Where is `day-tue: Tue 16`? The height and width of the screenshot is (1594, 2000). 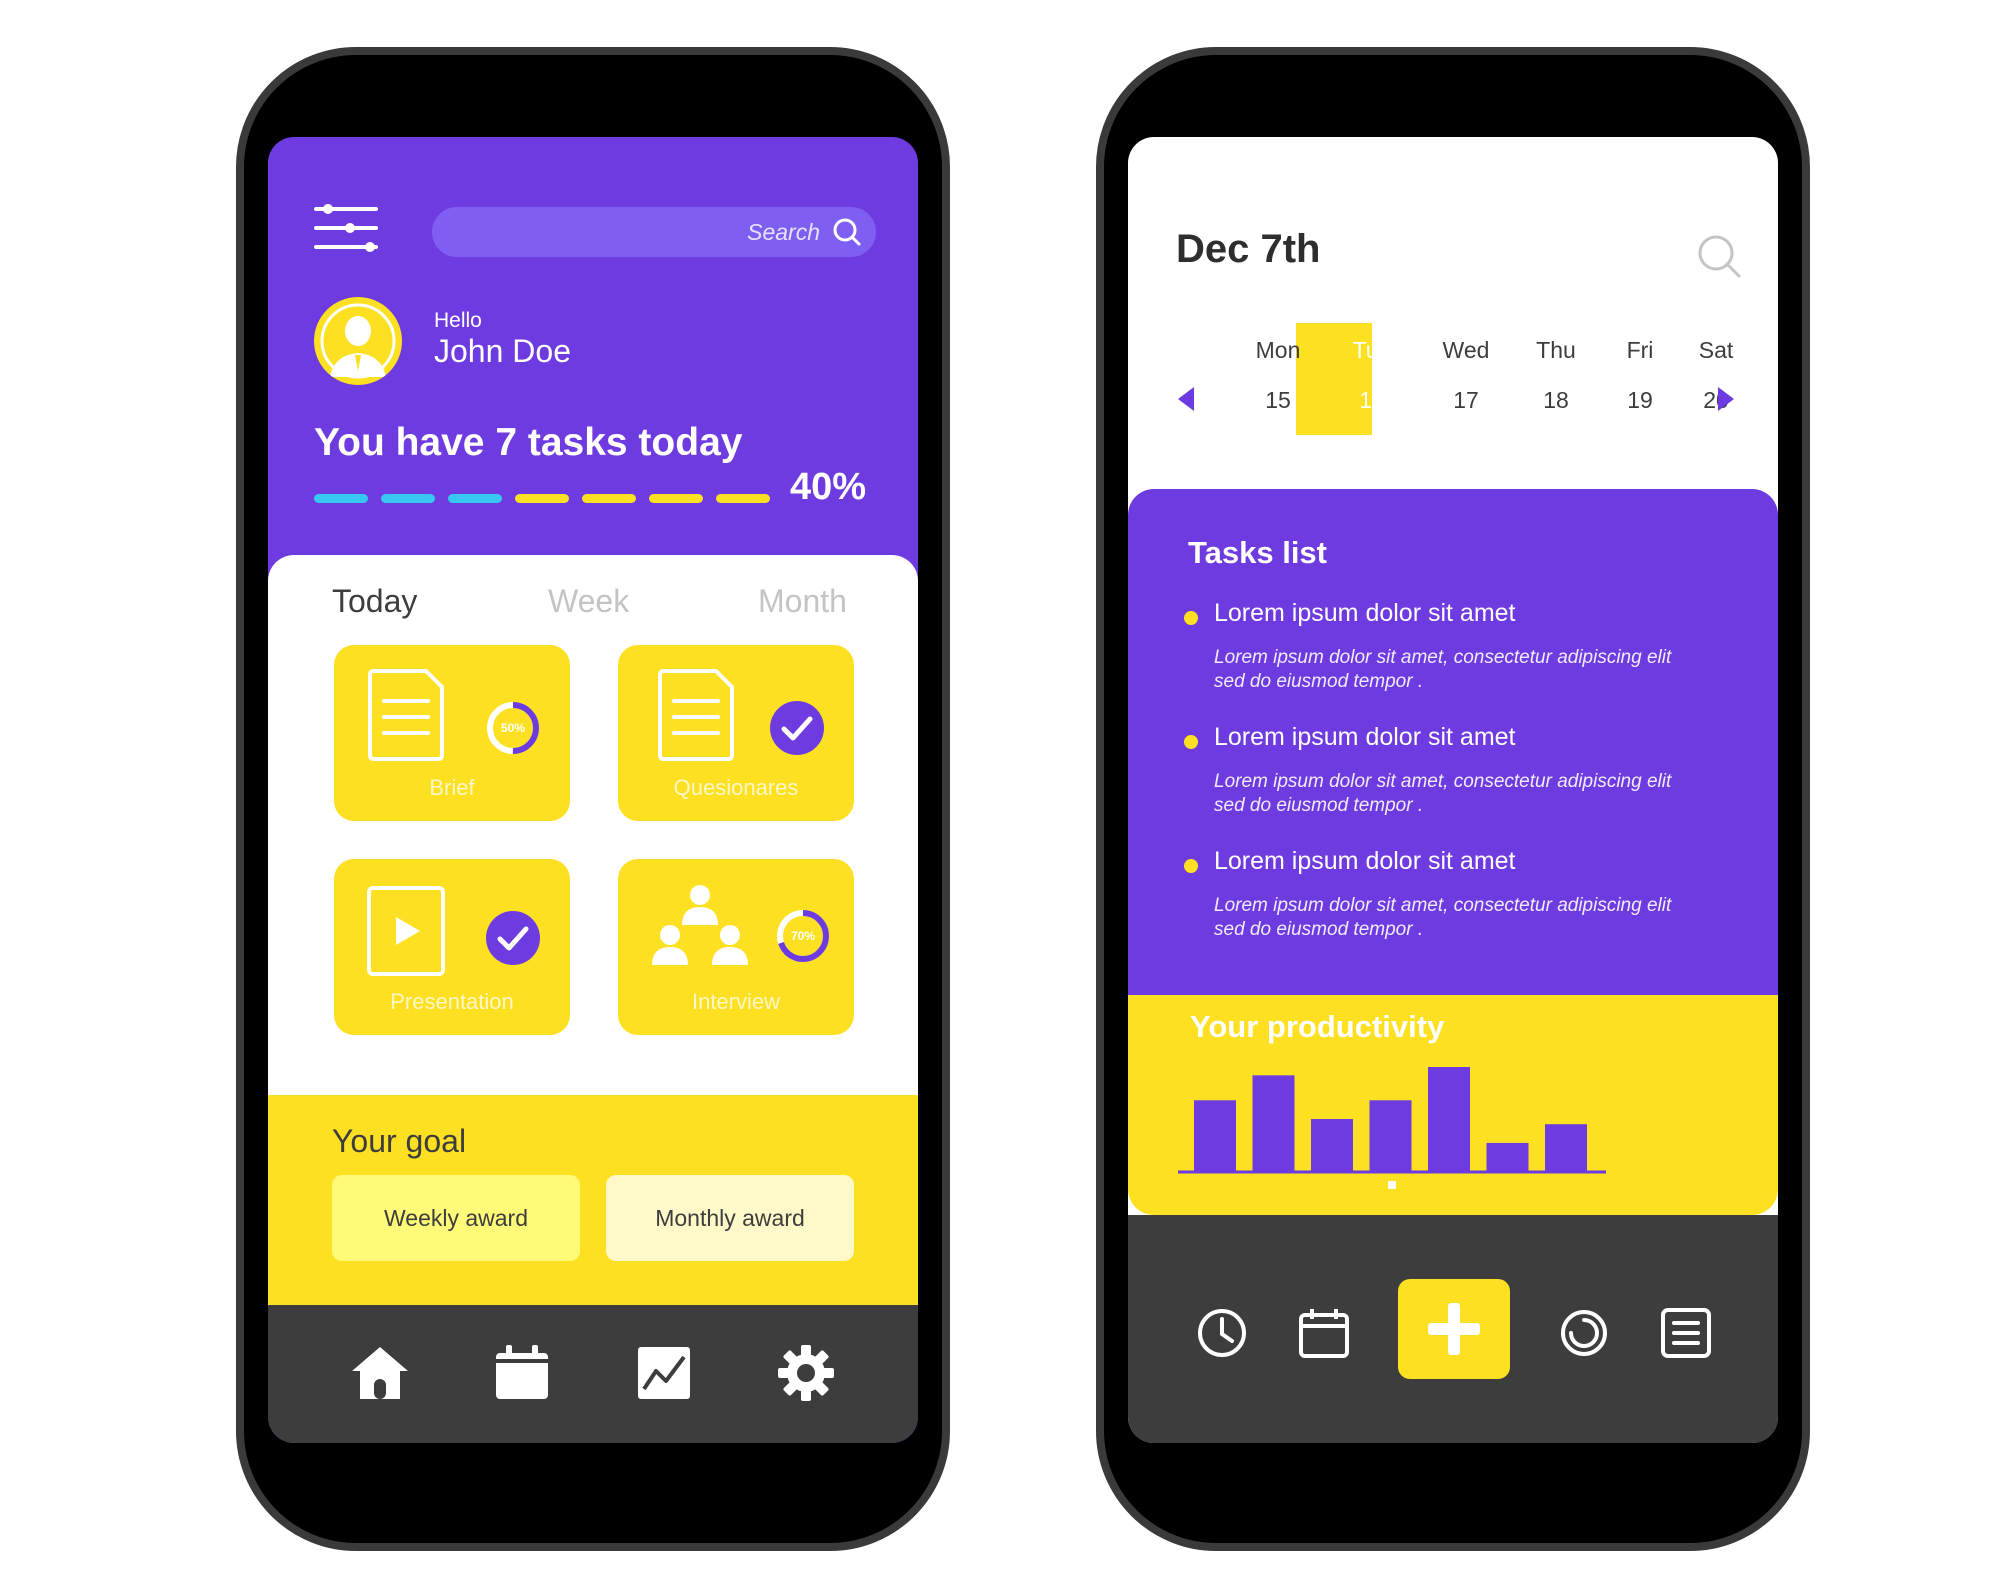 day-tue: Tue 16 is located at coordinates (1344, 379).